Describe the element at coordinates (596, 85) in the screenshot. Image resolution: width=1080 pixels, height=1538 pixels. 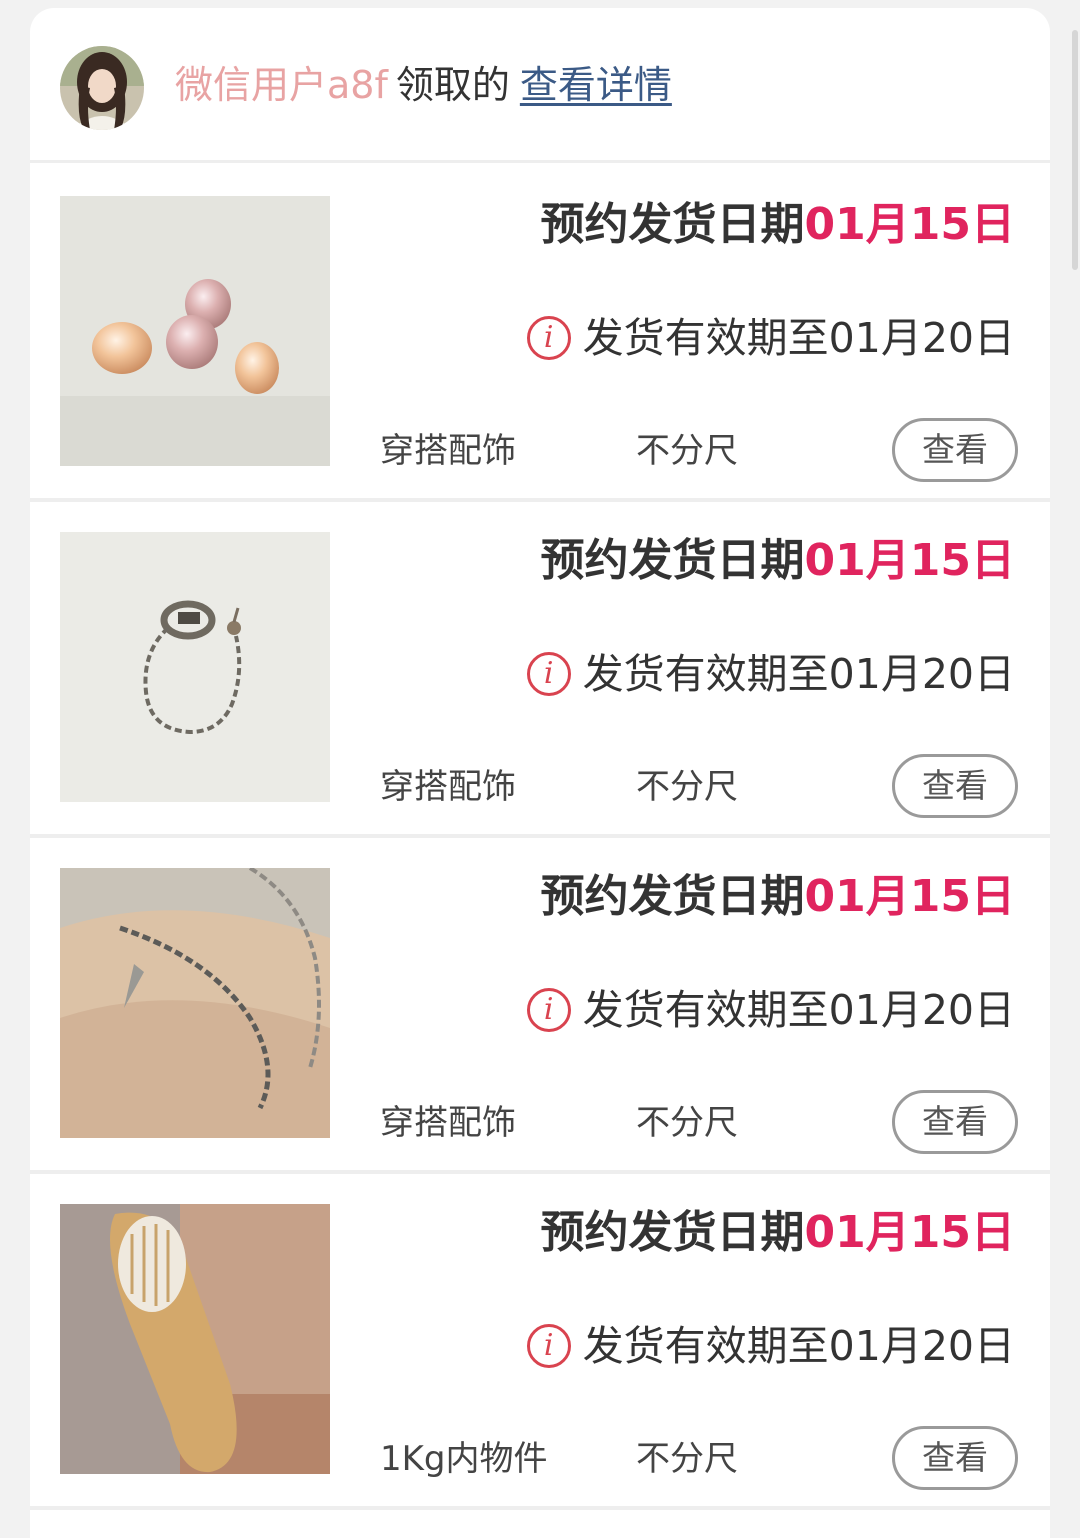
I see `view-details-link: 查看详情` at that location.